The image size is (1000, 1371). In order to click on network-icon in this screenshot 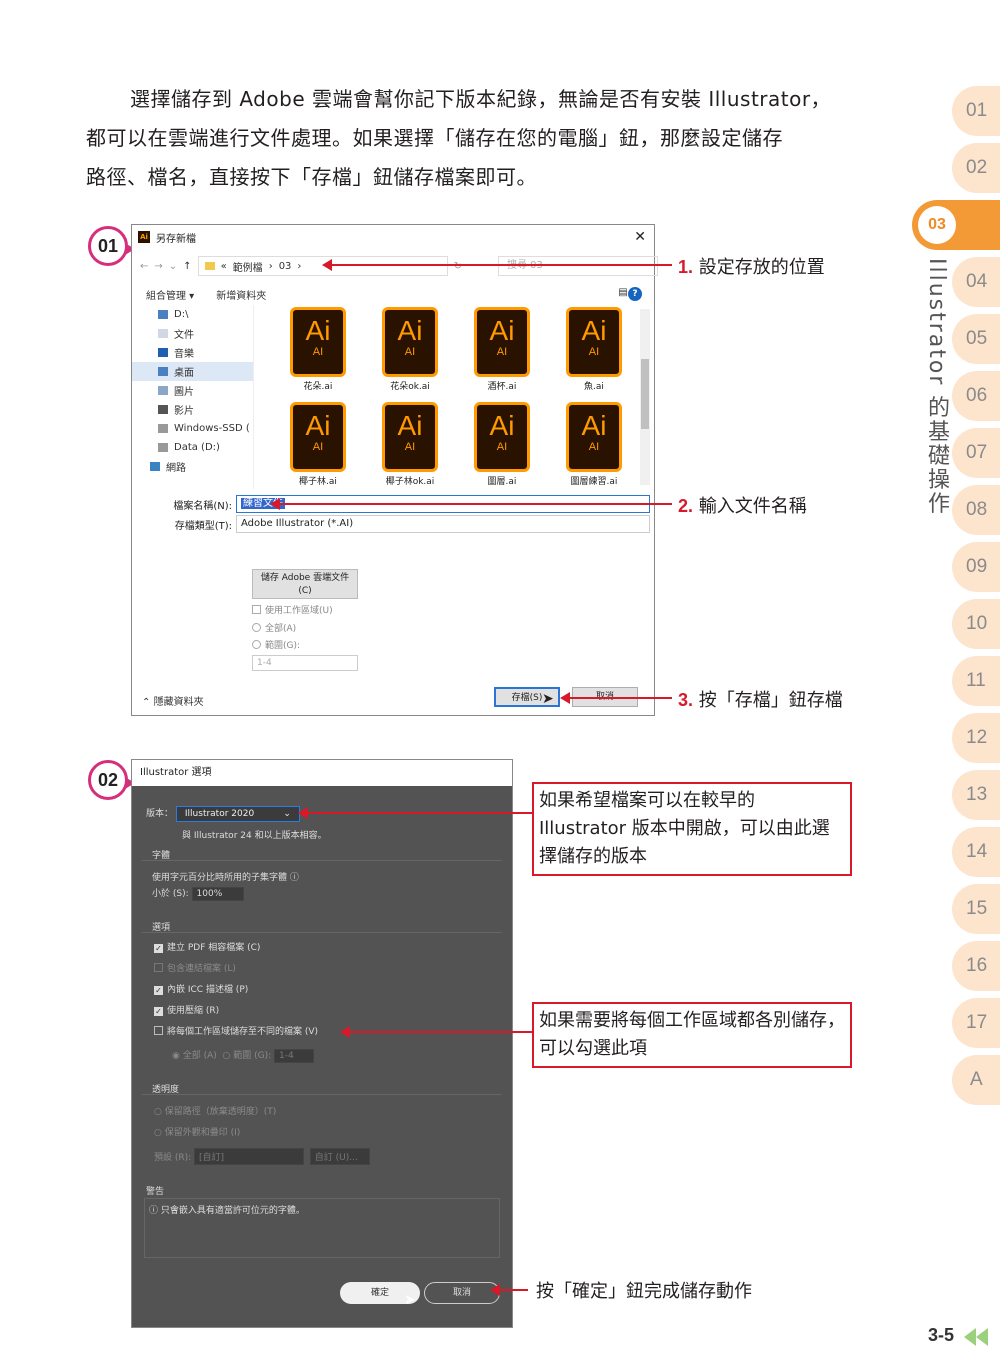, I will do `click(155, 466)`.